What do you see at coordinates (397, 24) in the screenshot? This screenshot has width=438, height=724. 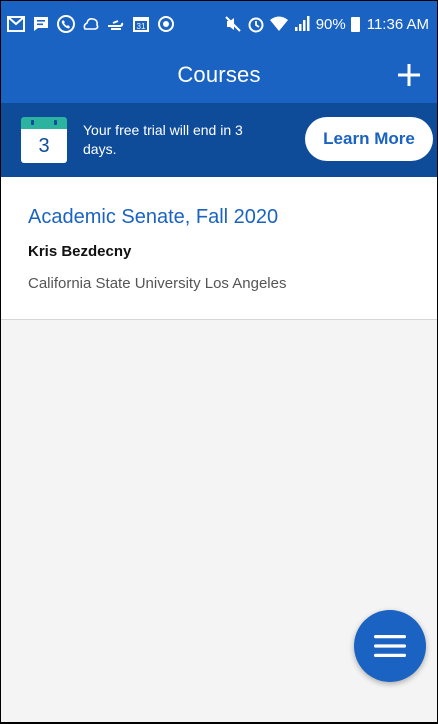 I see `clock-time: 11:36 AM` at bounding box center [397, 24].